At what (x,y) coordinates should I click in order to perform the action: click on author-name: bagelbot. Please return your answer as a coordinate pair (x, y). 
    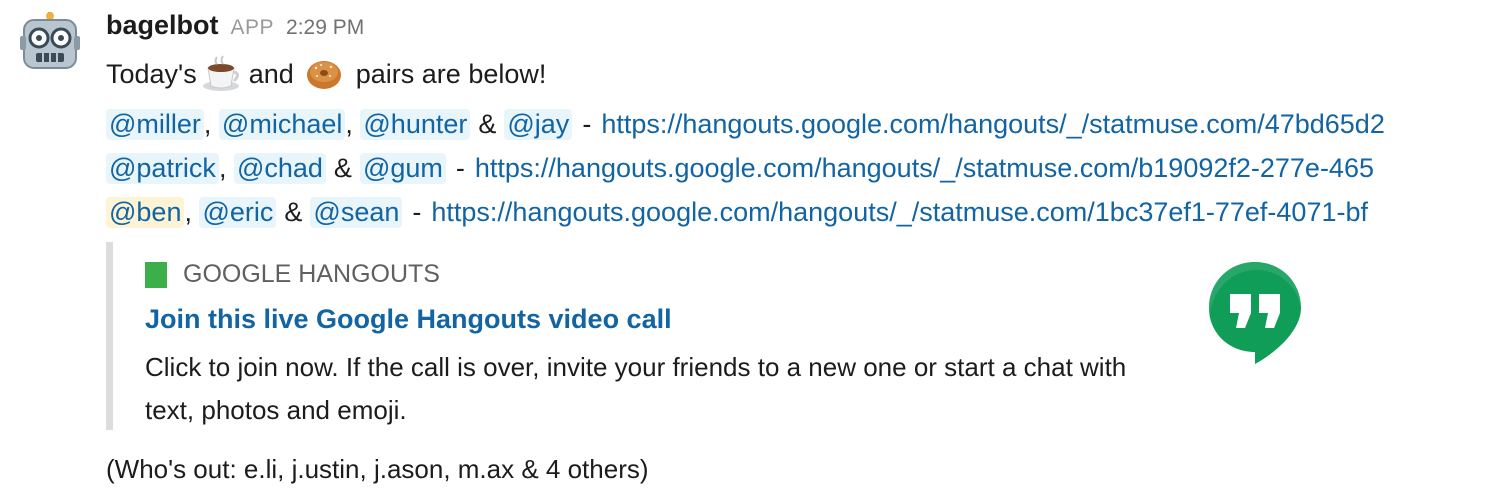
    Looking at the image, I should click on (162, 25).